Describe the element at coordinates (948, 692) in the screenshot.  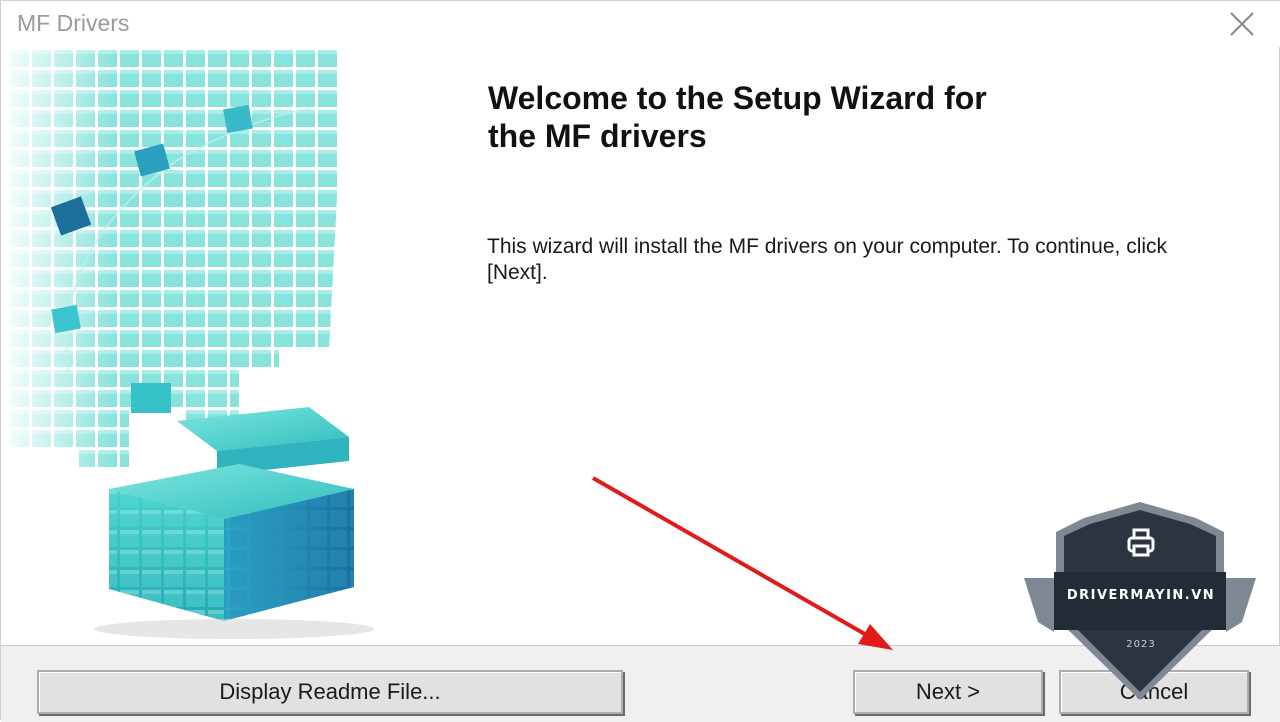
I see `next-button: Next >` at that location.